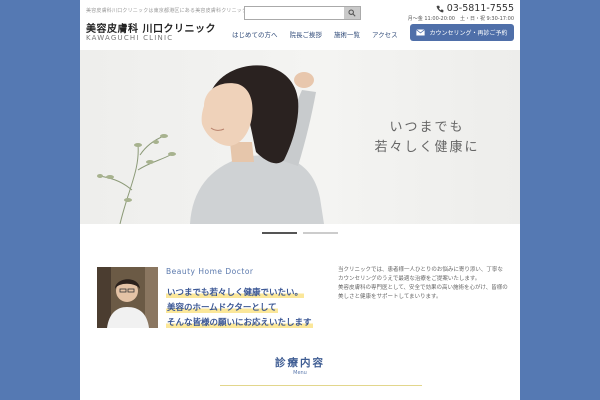  I want to click on slider-pagination, so click(300, 233).